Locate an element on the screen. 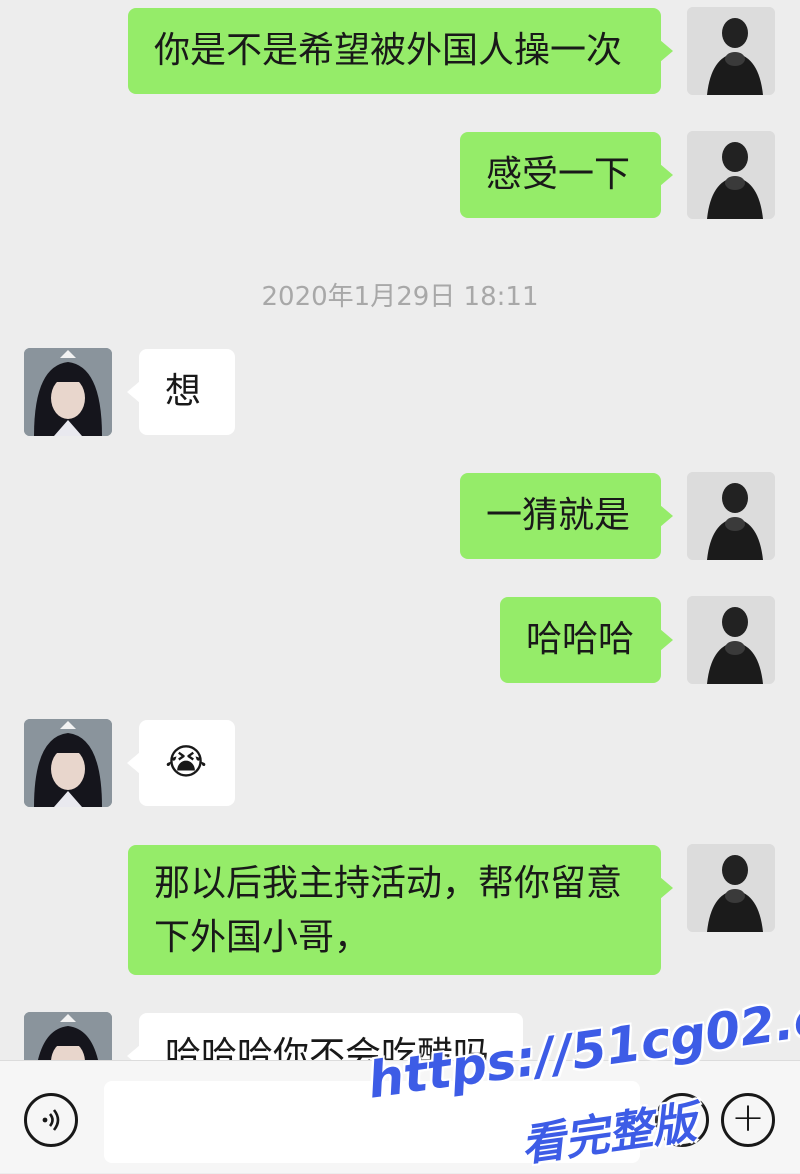  message-text-line: 下外国小哥， is located at coordinates (262, 937).